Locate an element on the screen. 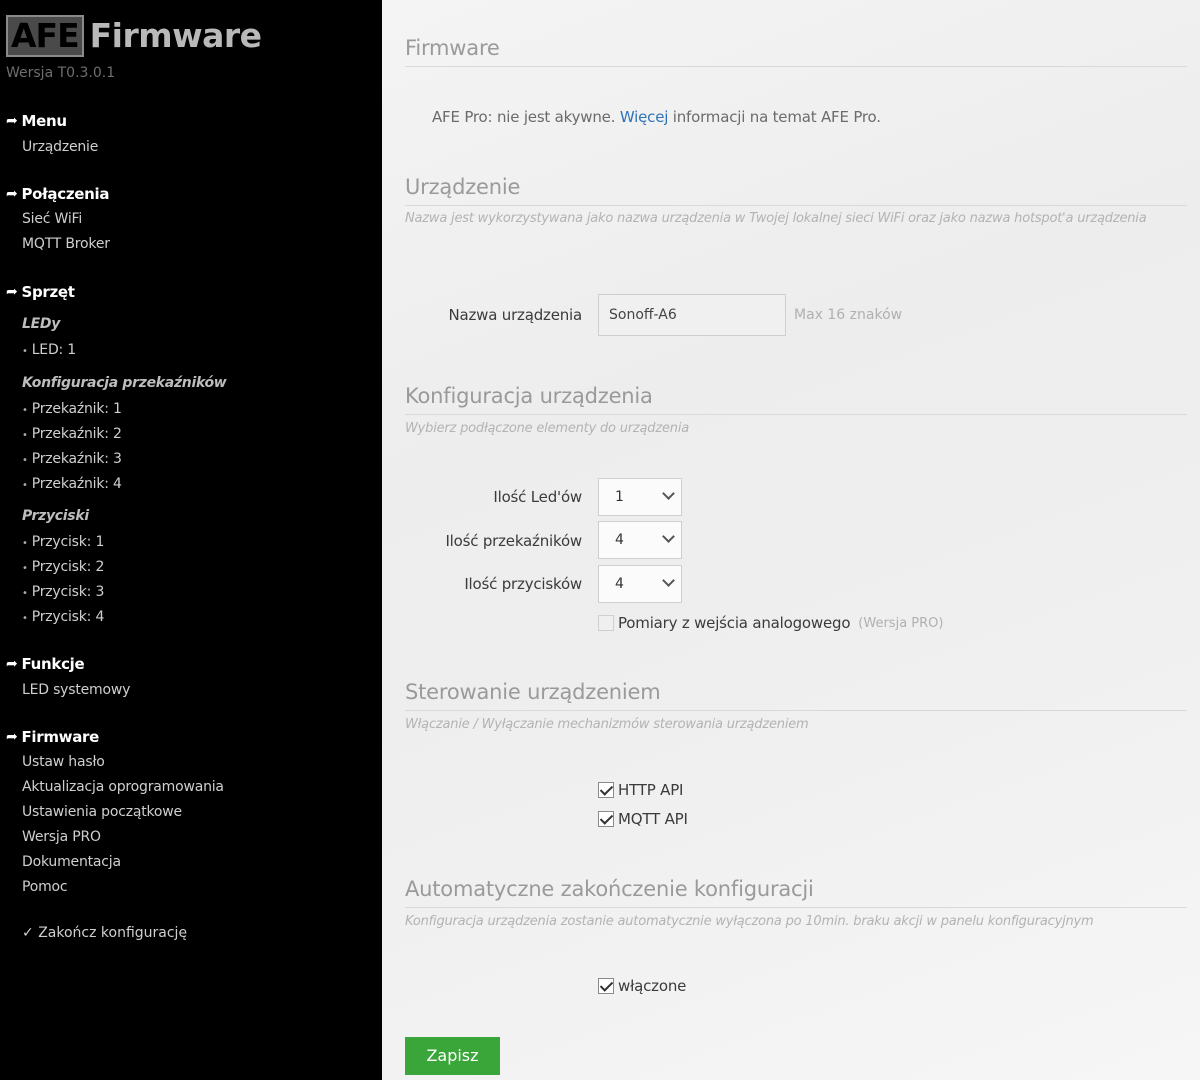  sidebar-section-firmware: ➦ Firmware is located at coordinates (52, 737).